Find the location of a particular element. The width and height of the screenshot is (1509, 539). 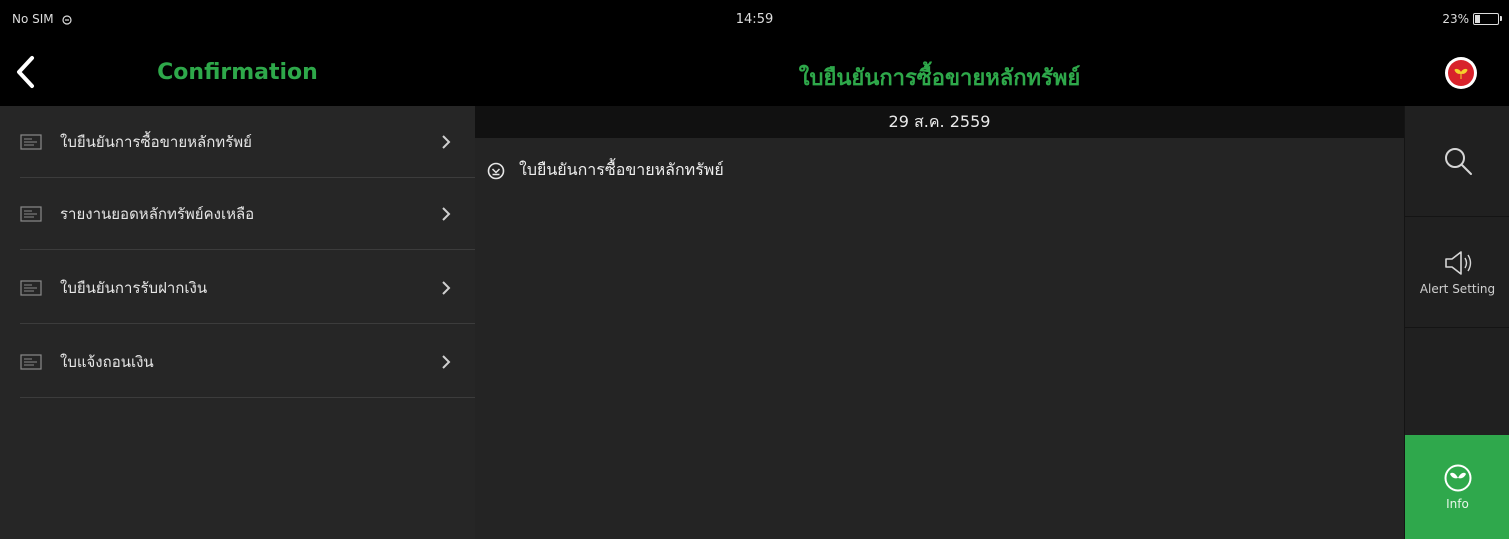

status-bar: No SIM 14:59 23% is located at coordinates (754, 20).